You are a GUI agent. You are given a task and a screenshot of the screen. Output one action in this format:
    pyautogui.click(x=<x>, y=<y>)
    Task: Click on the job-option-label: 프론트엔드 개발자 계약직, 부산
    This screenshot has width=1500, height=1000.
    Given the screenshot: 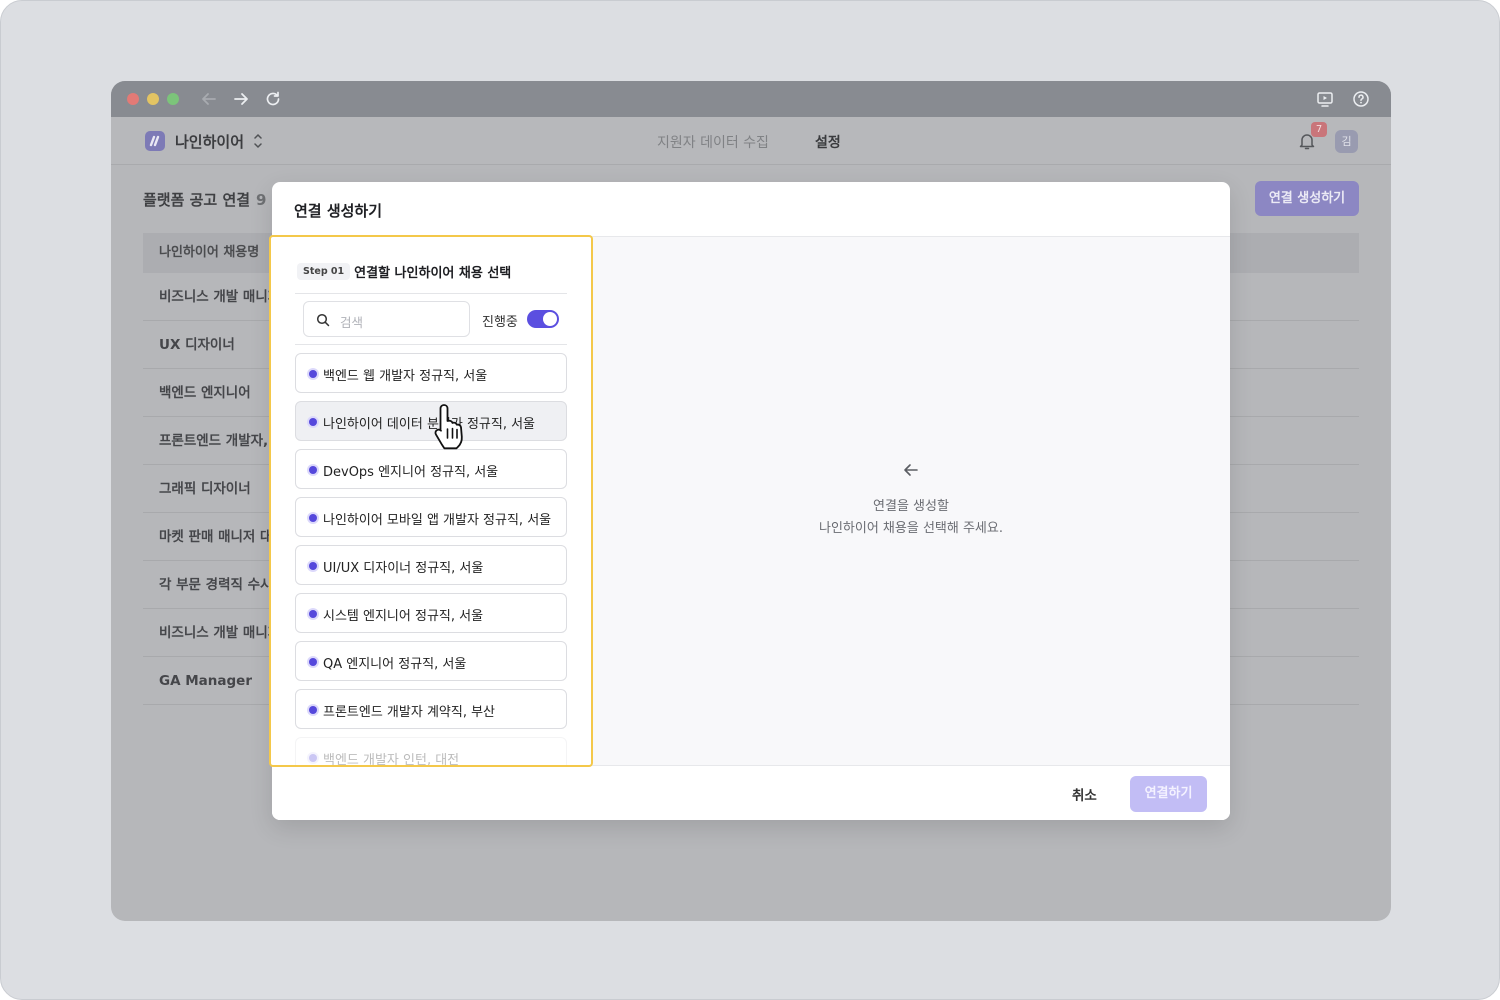 What is the action you would take?
    pyautogui.click(x=409, y=712)
    